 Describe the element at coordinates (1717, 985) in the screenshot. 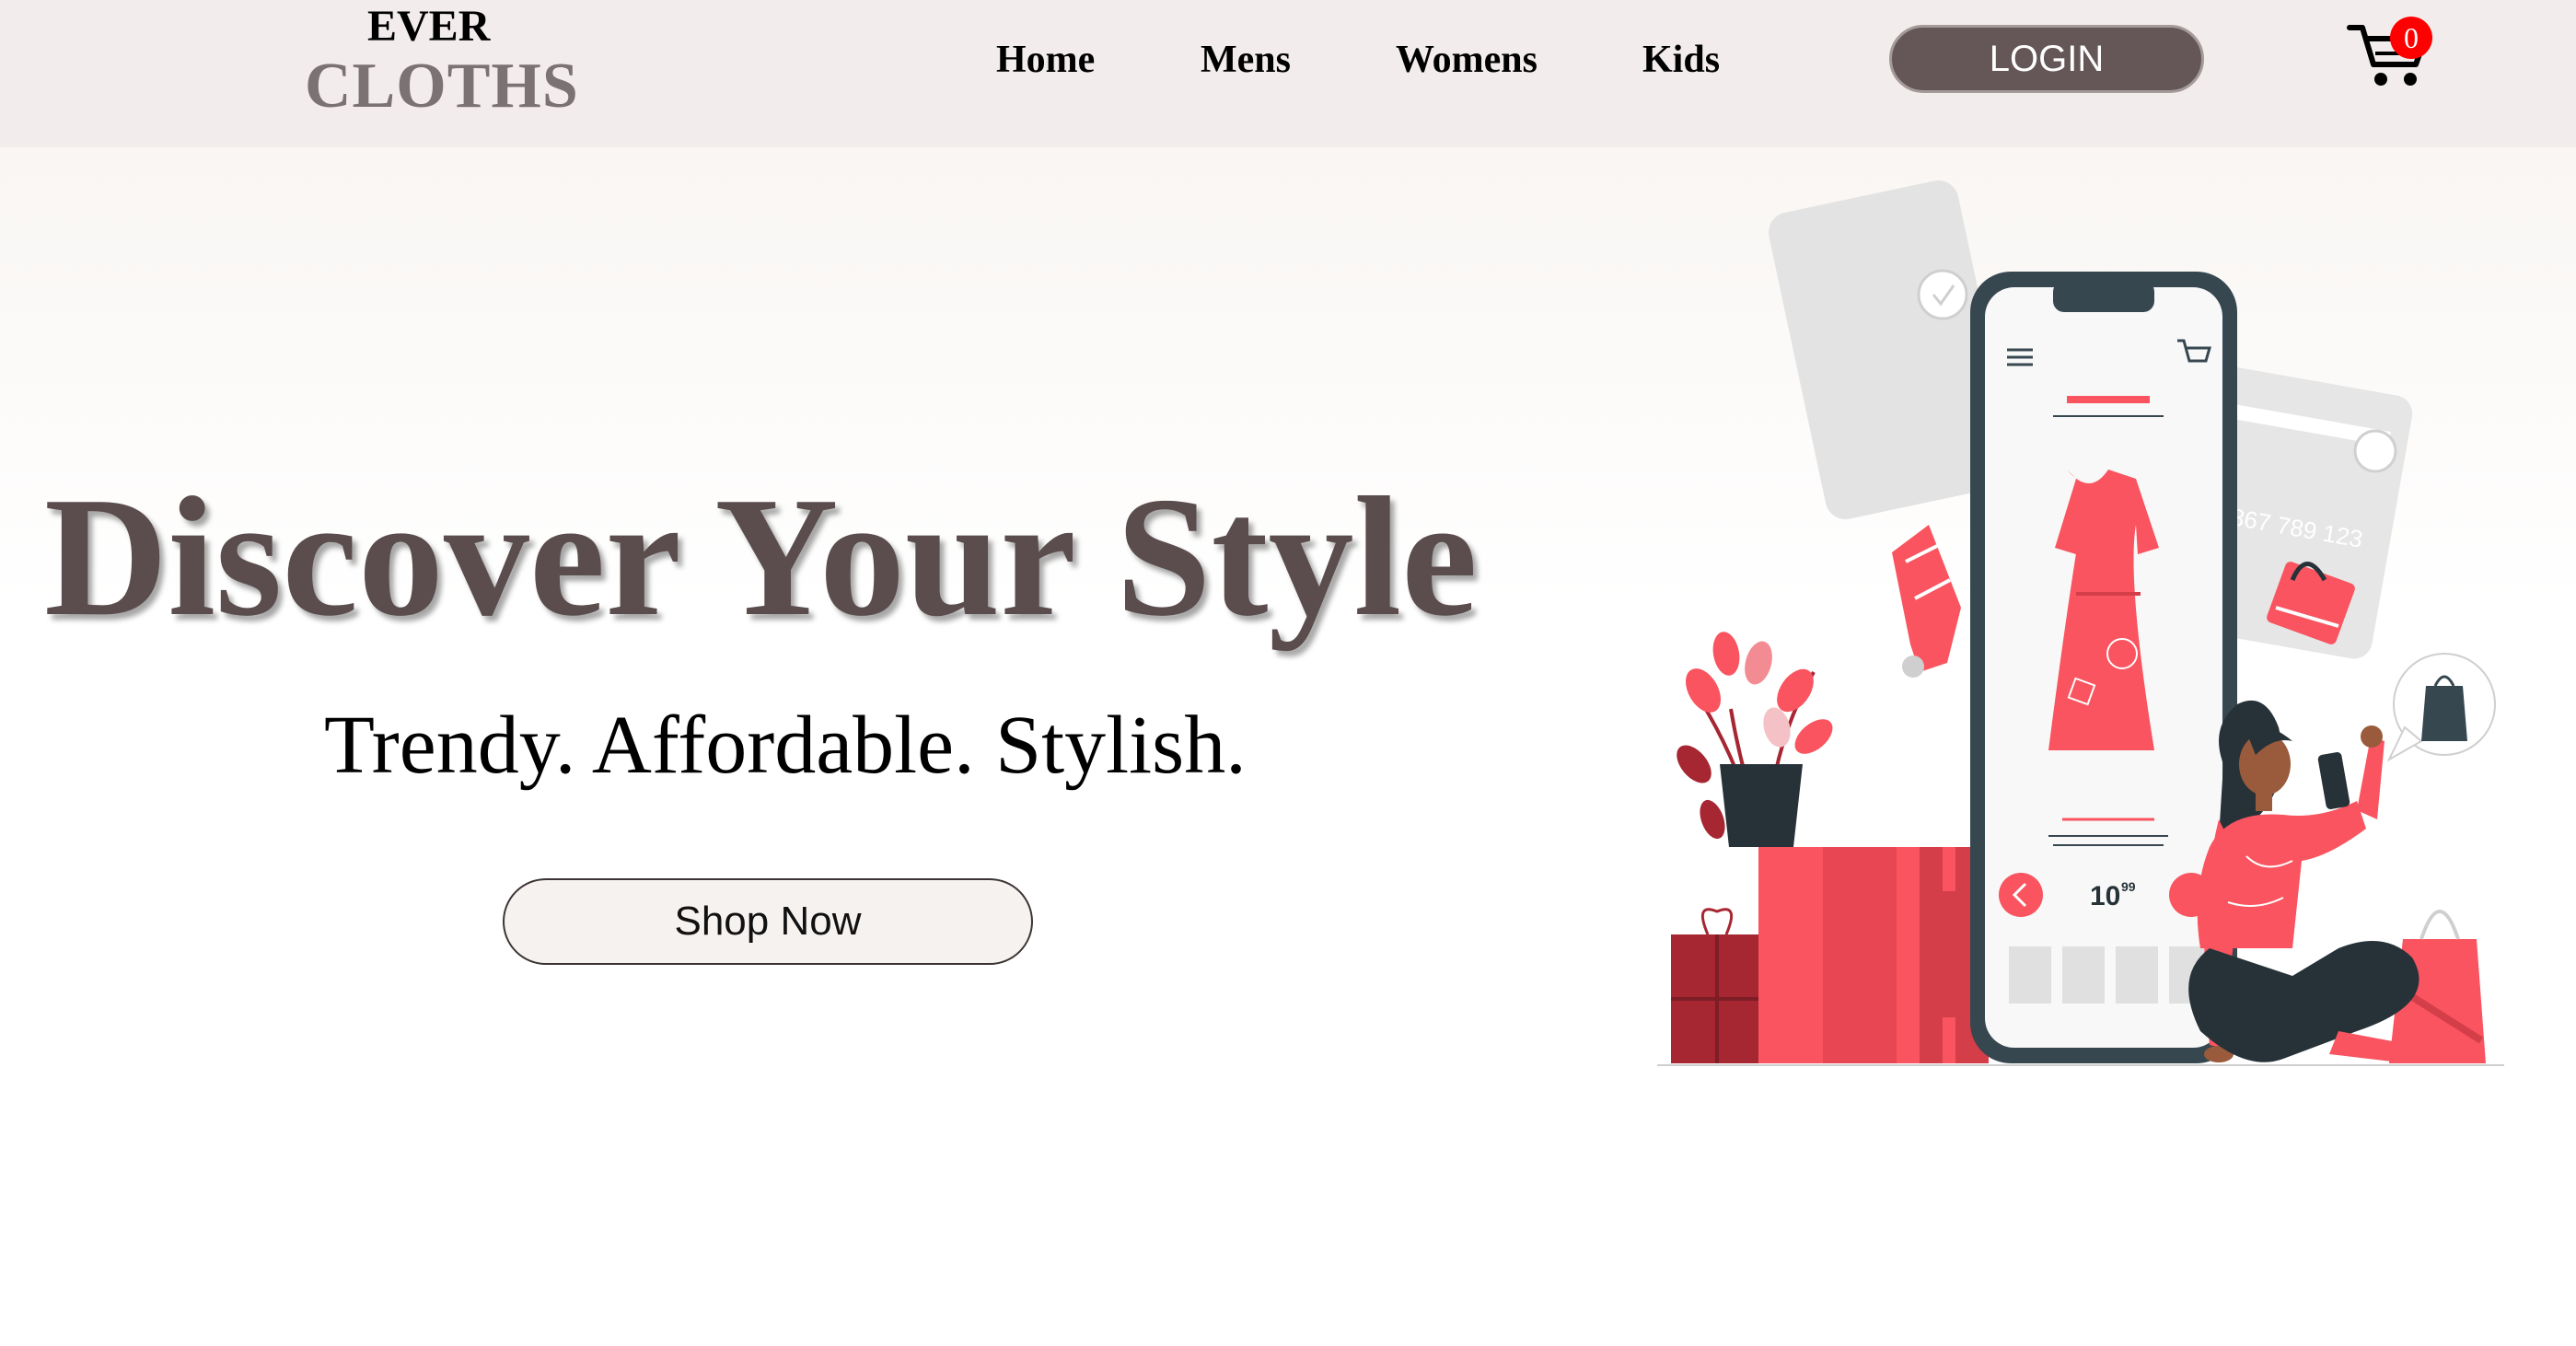

I see `gift-box-illustration` at that location.